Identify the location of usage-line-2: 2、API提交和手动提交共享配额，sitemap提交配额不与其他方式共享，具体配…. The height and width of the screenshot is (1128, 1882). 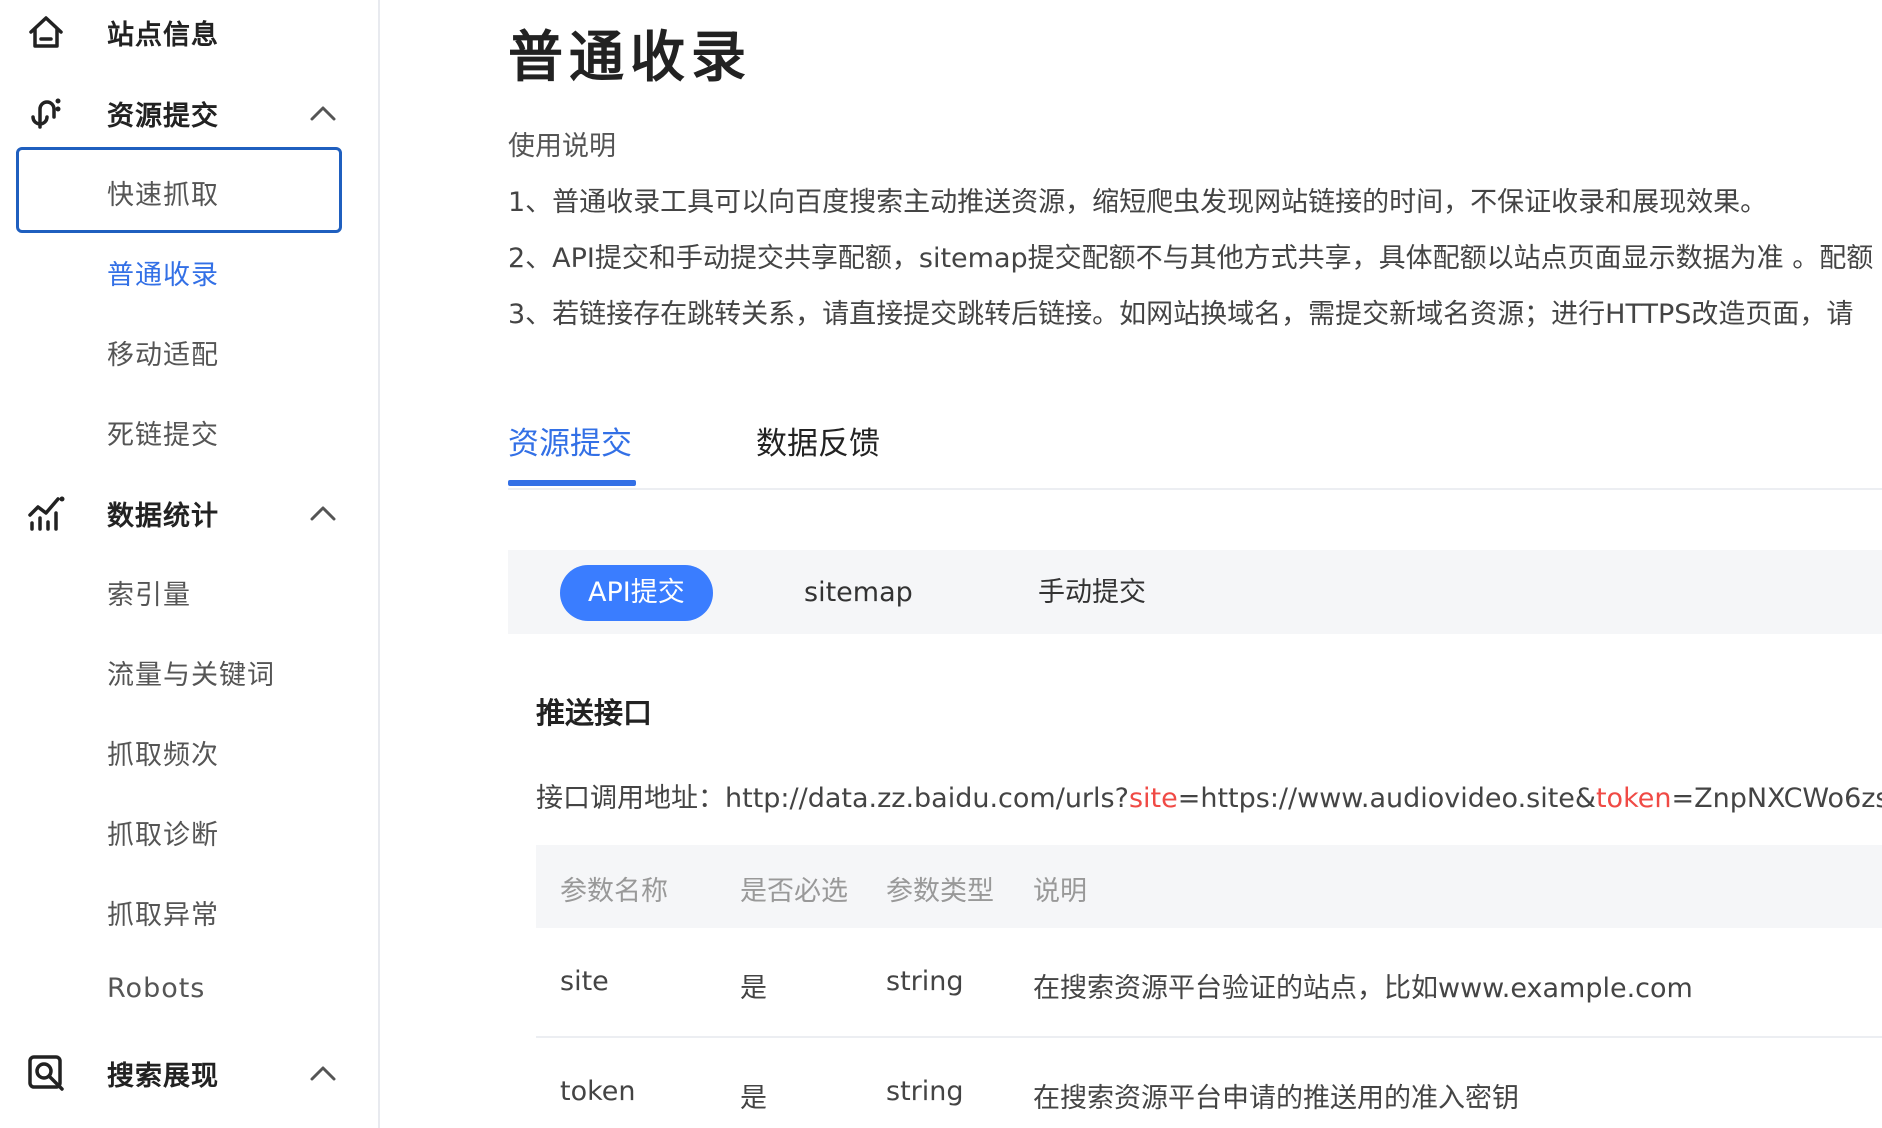
(1191, 258).